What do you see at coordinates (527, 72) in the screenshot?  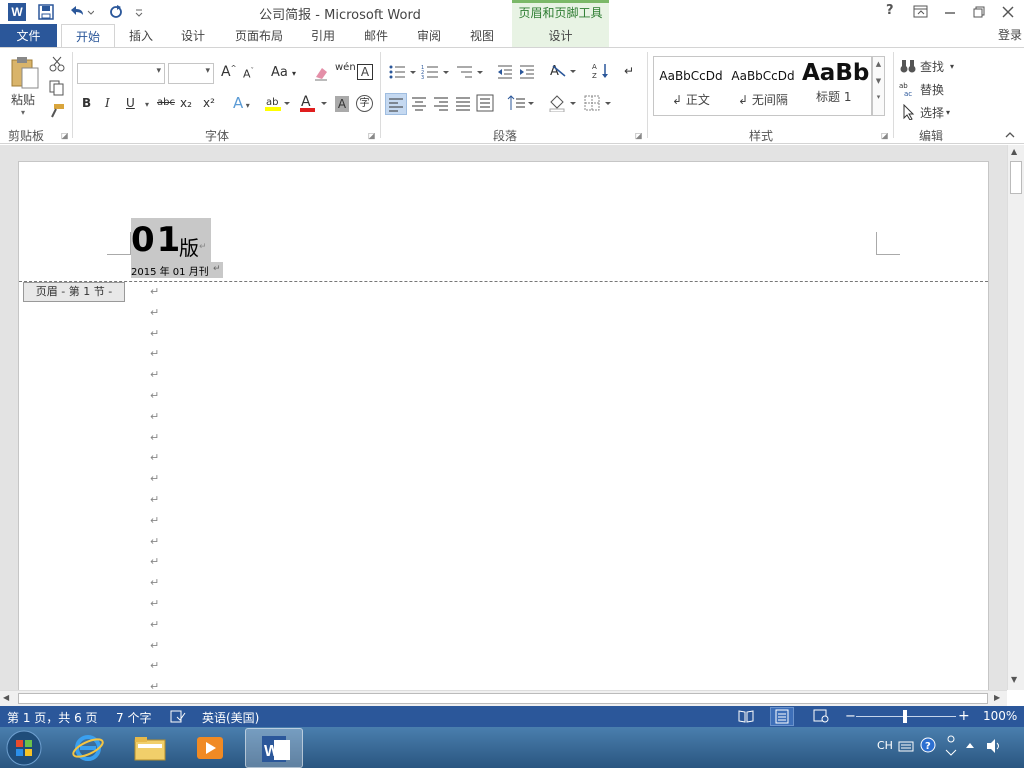 I see `increase-indent-icon` at bounding box center [527, 72].